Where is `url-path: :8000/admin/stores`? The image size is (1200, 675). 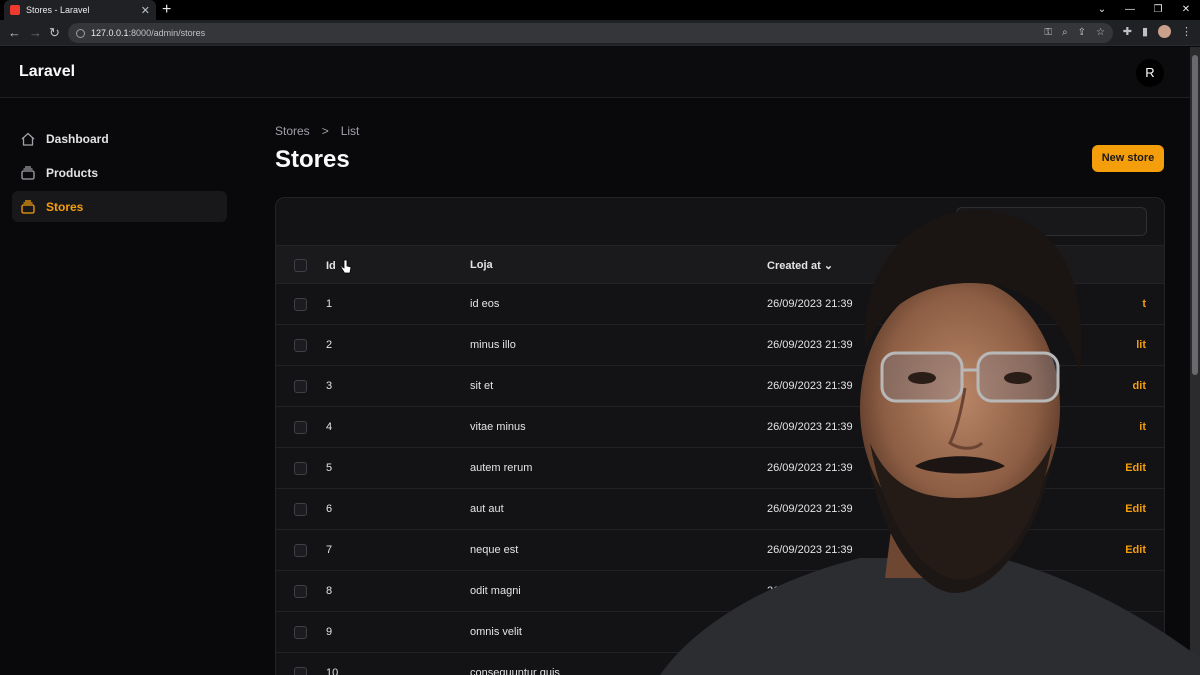 url-path: :8000/admin/stores is located at coordinates (167, 33).